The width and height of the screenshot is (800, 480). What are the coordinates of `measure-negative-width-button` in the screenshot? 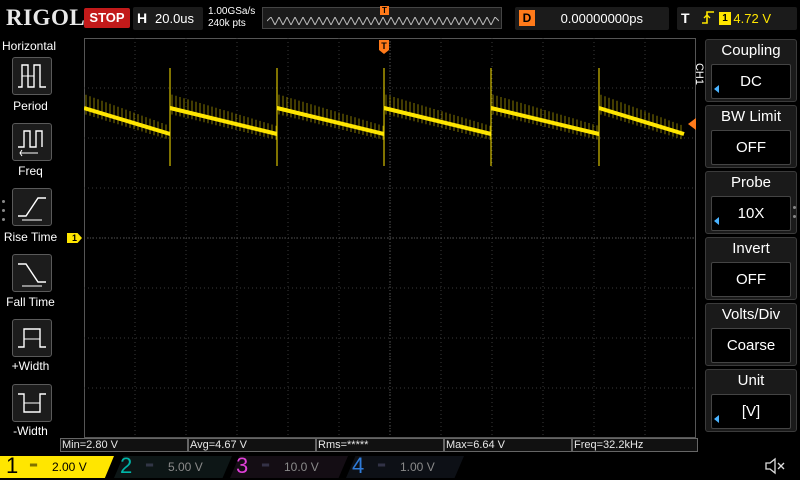 It's located at (32, 403).